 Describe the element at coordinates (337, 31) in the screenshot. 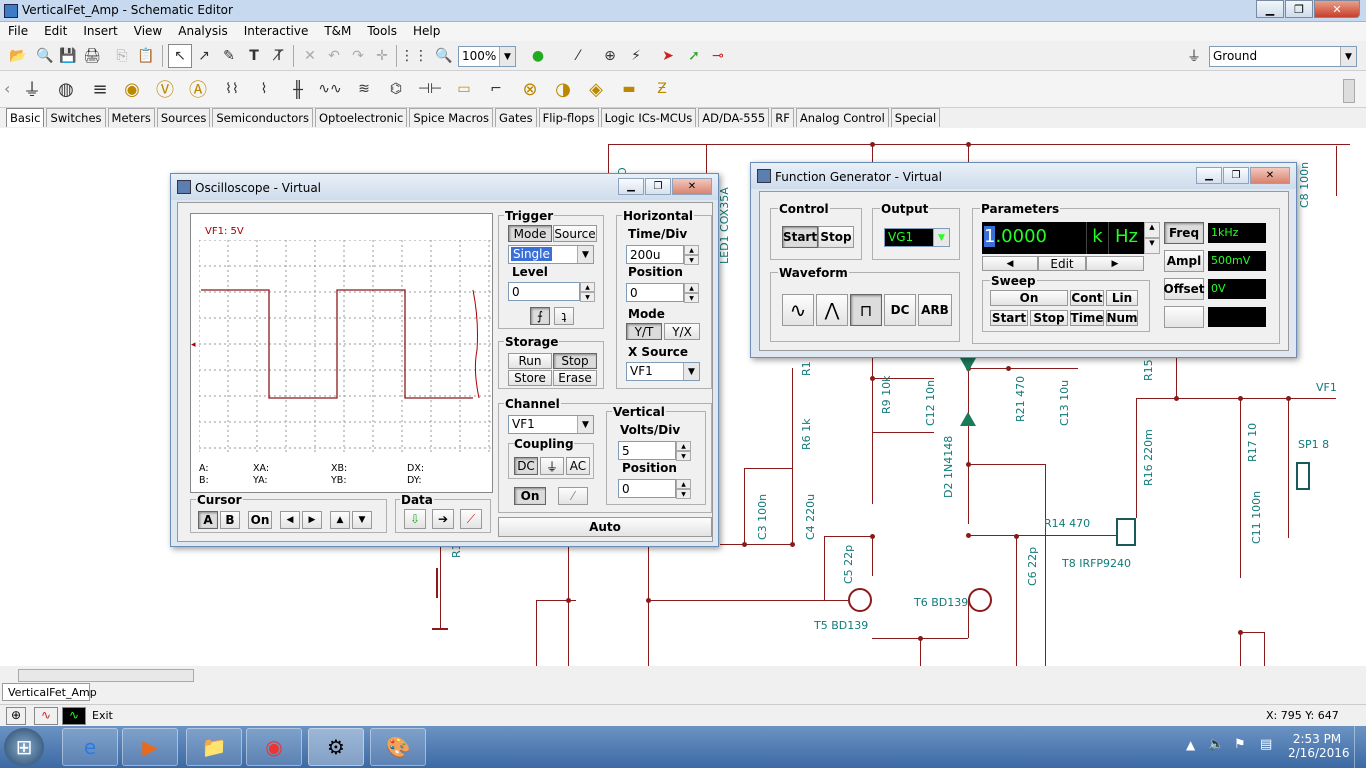

I see `menu-tm: T&M` at that location.